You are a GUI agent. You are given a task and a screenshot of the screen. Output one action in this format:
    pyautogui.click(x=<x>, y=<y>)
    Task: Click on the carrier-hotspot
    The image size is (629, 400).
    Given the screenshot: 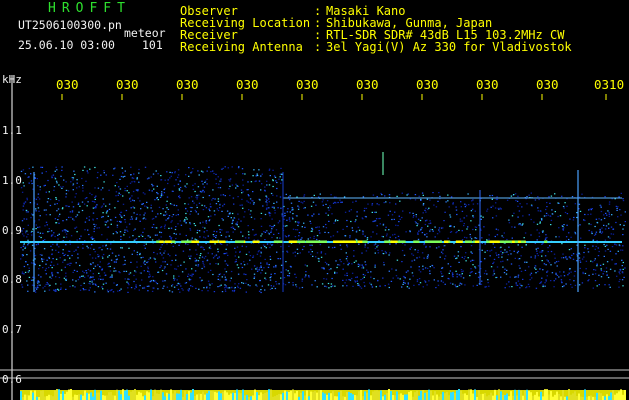 What is the action you would take?
    pyautogui.click(x=222, y=241)
    